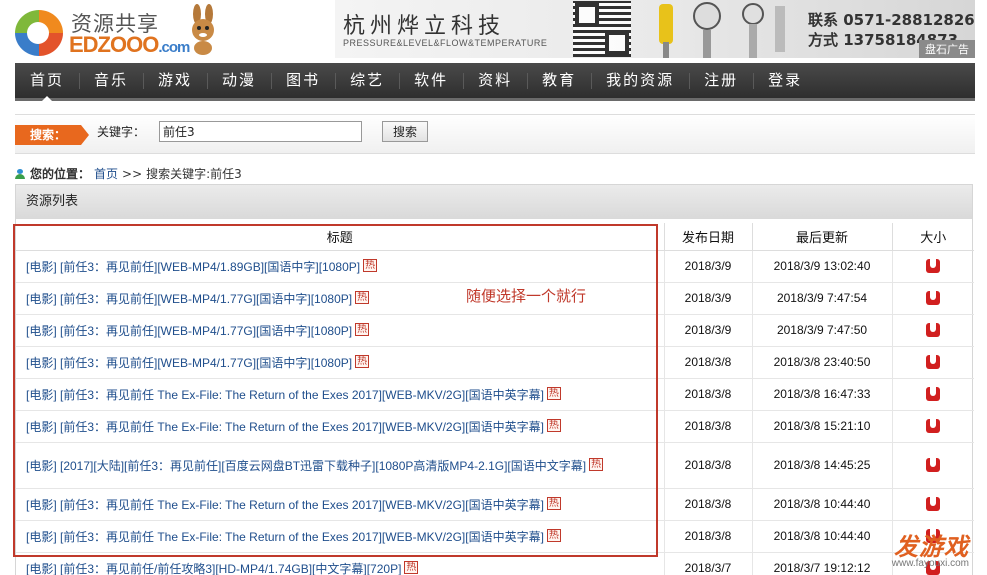 The width and height of the screenshot is (987, 575). Describe the element at coordinates (445, 43) in the screenshot. I see `ad-tagline: PRESSURE&LEVEL&FLOW&TEMPERATURE` at that location.